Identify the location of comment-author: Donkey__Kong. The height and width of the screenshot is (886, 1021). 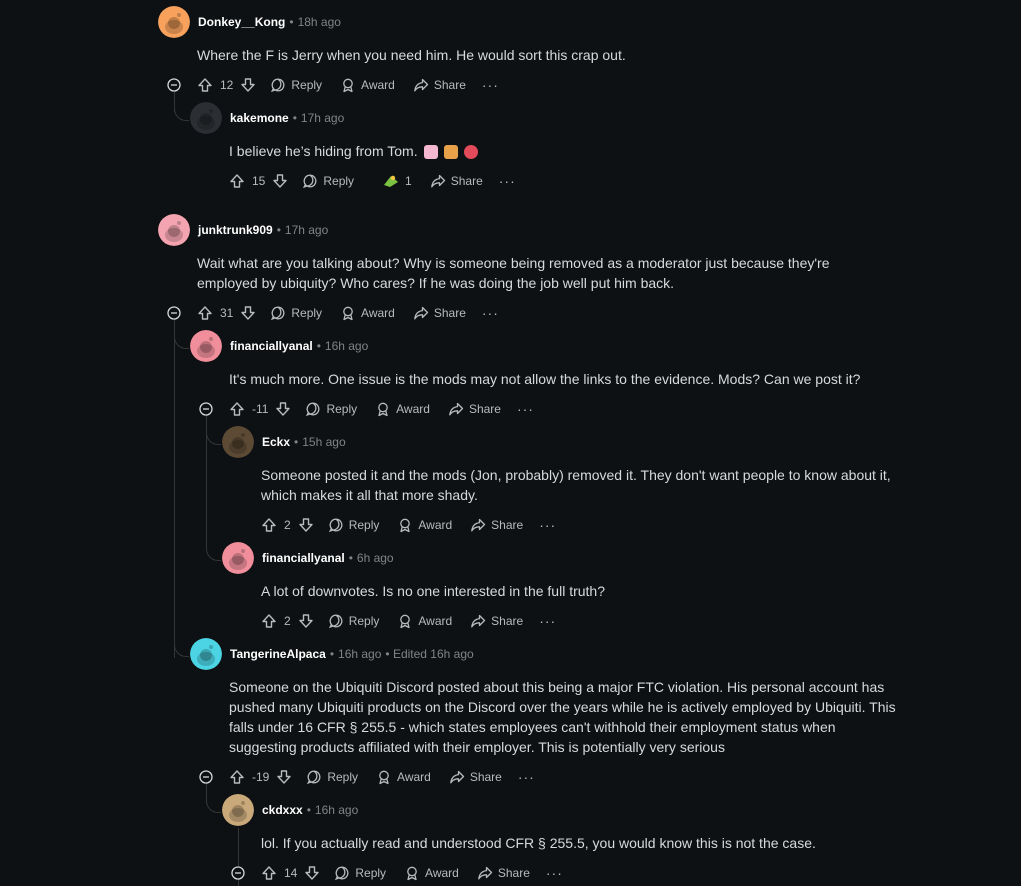
(241, 22).